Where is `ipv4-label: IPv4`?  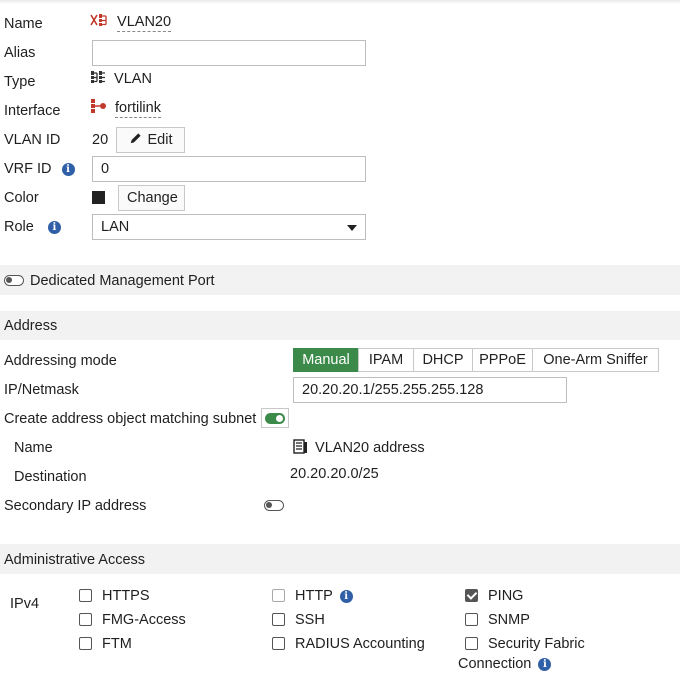
ipv4-label: IPv4 is located at coordinates (25, 604).